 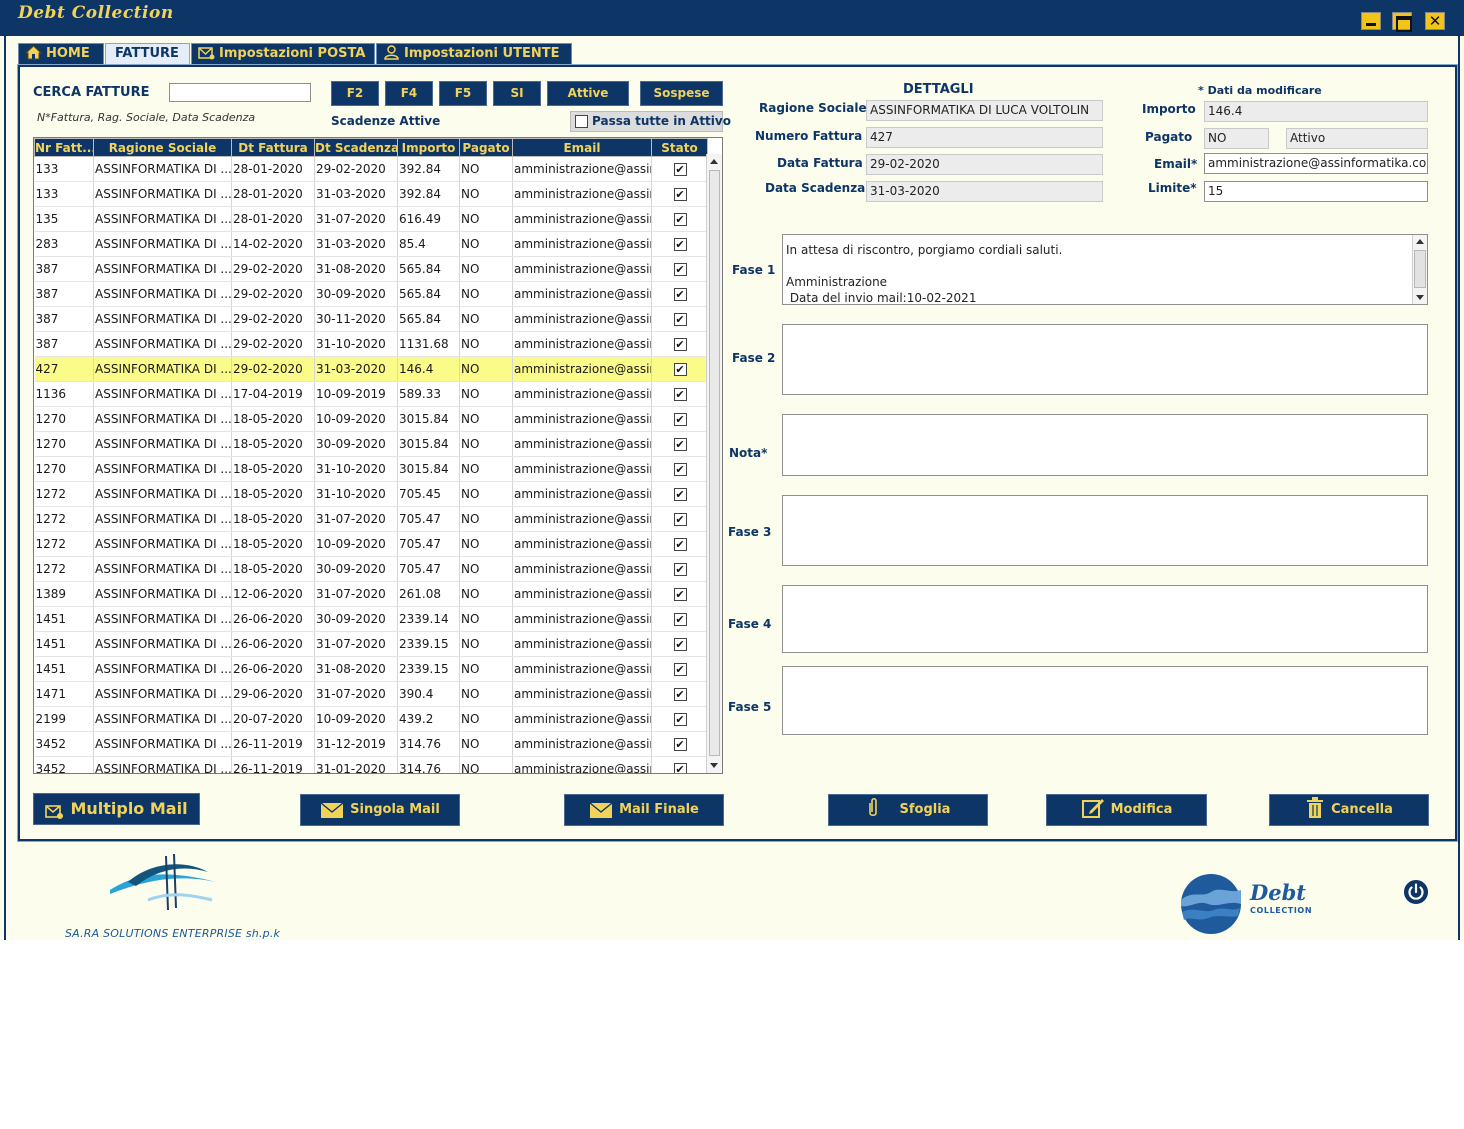 What do you see at coordinates (116, 809) in the screenshot?
I see `multiplo-mail-button: Multiplo Mail` at bounding box center [116, 809].